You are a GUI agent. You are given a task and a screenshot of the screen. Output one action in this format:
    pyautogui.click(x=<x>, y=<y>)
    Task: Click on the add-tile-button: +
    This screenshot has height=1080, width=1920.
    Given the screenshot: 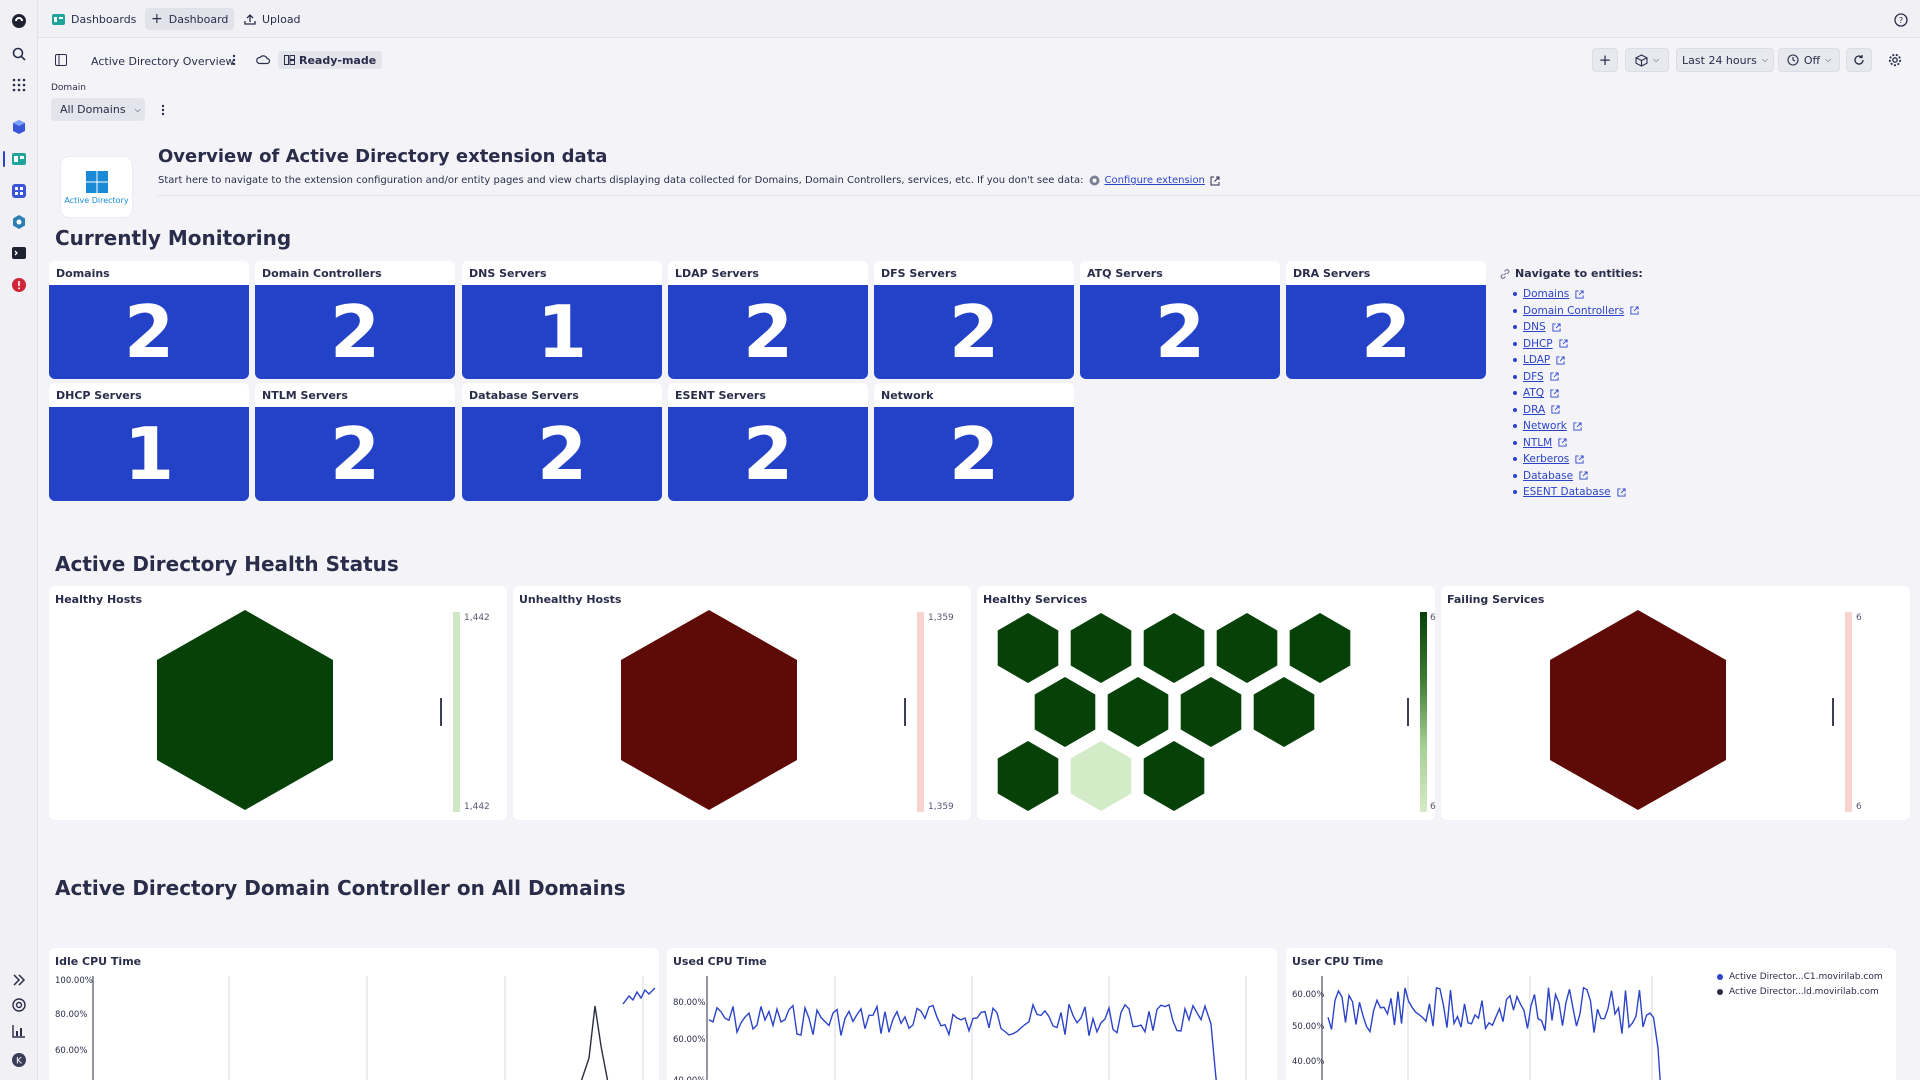 What is the action you would take?
    pyautogui.click(x=1605, y=60)
    